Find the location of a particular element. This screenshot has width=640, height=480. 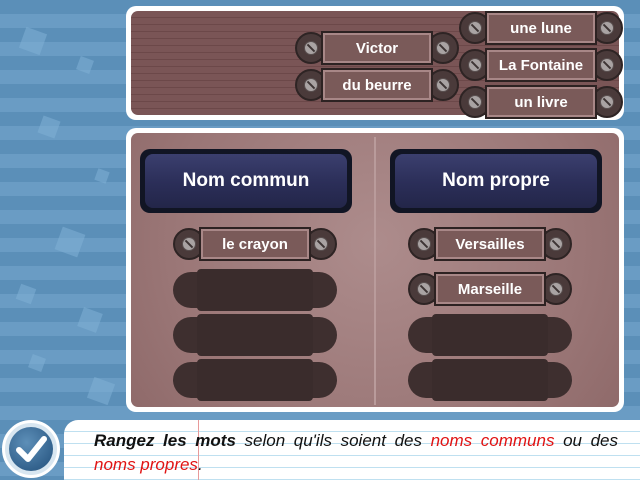

column-header-label: Nom propre is located at coordinates (496, 181).